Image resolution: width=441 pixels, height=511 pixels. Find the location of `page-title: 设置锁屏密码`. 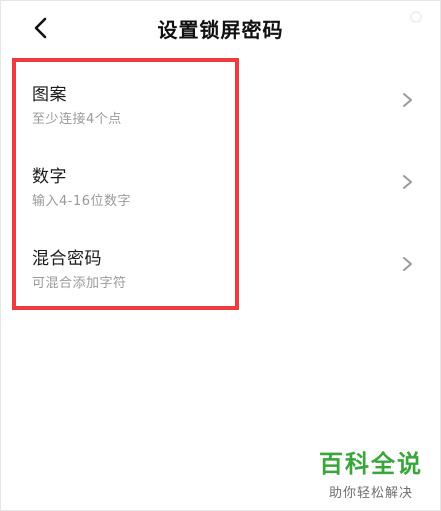

page-title: 设置锁屏密码 is located at coordinates (220, 30).